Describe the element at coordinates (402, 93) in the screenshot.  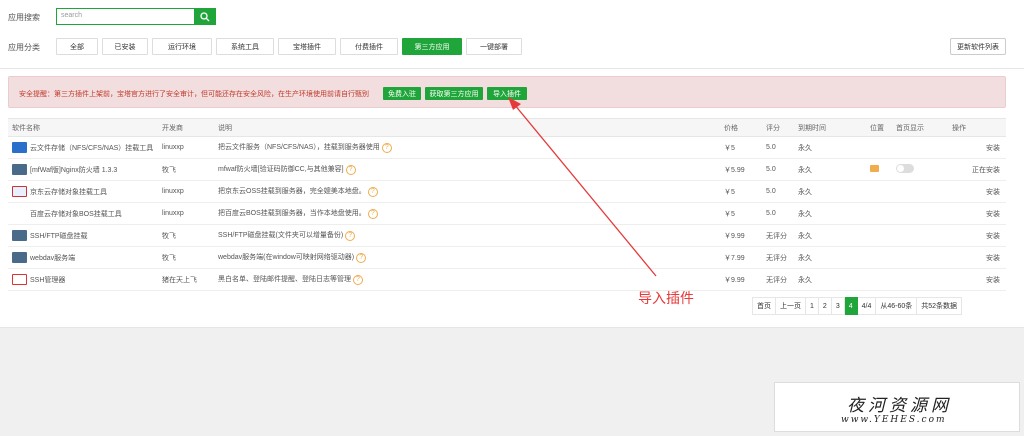
I see `free-join-button: 免费入驻` at that location.